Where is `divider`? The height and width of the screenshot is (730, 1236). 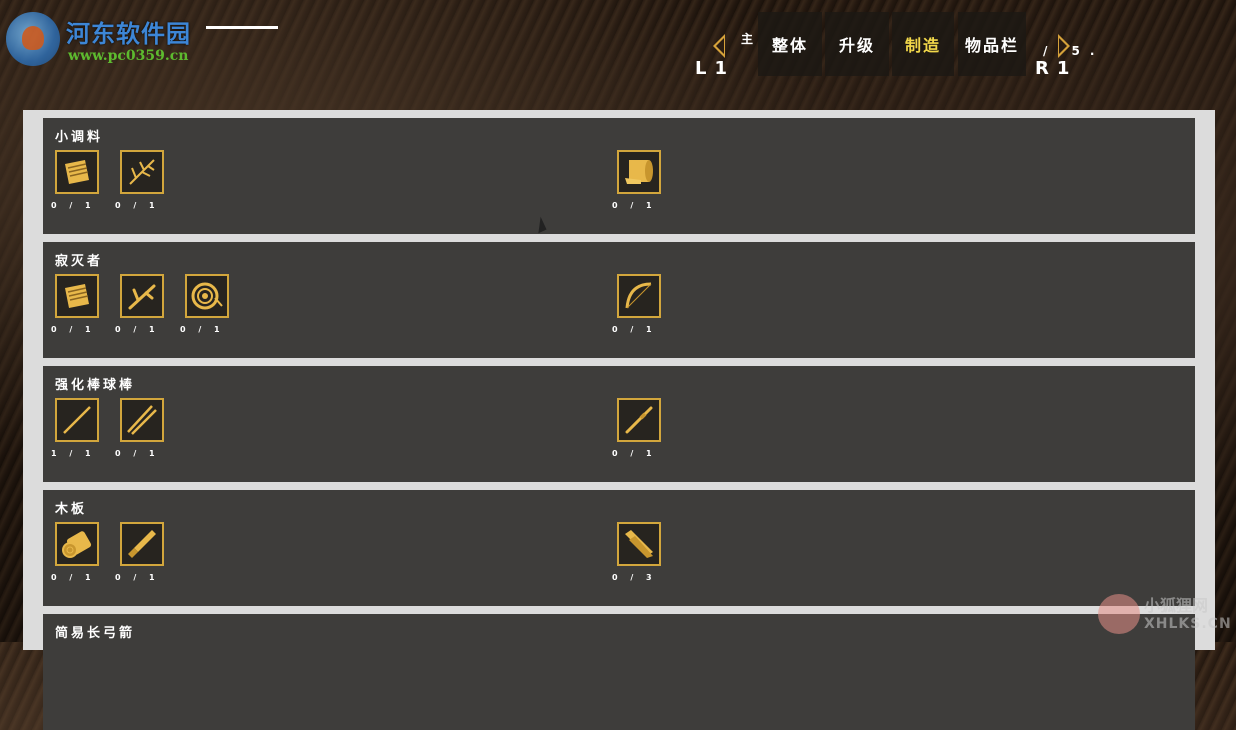
divider is located at coordinates (242, 27).